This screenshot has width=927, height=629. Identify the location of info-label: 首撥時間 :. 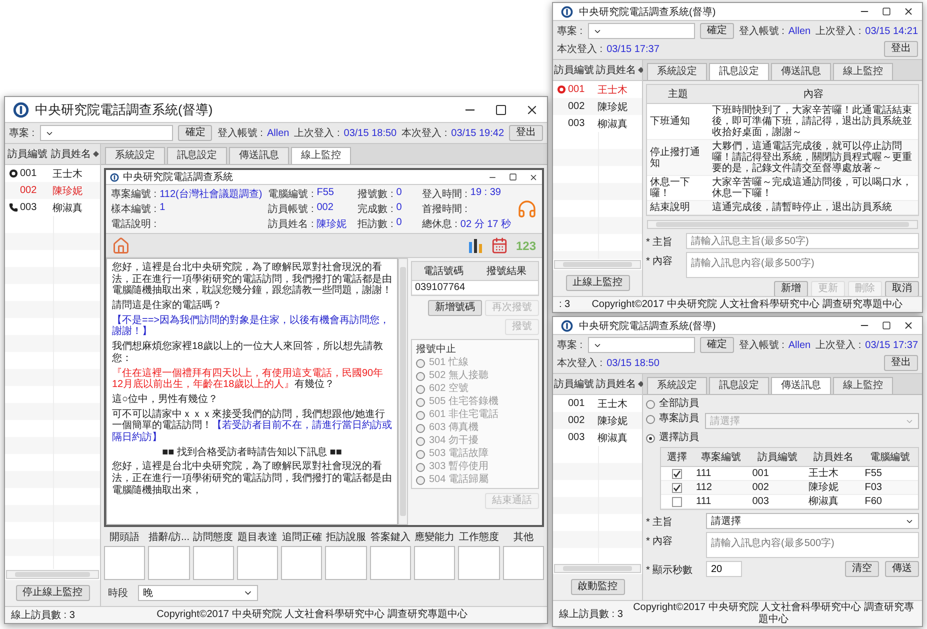
(445, 209).